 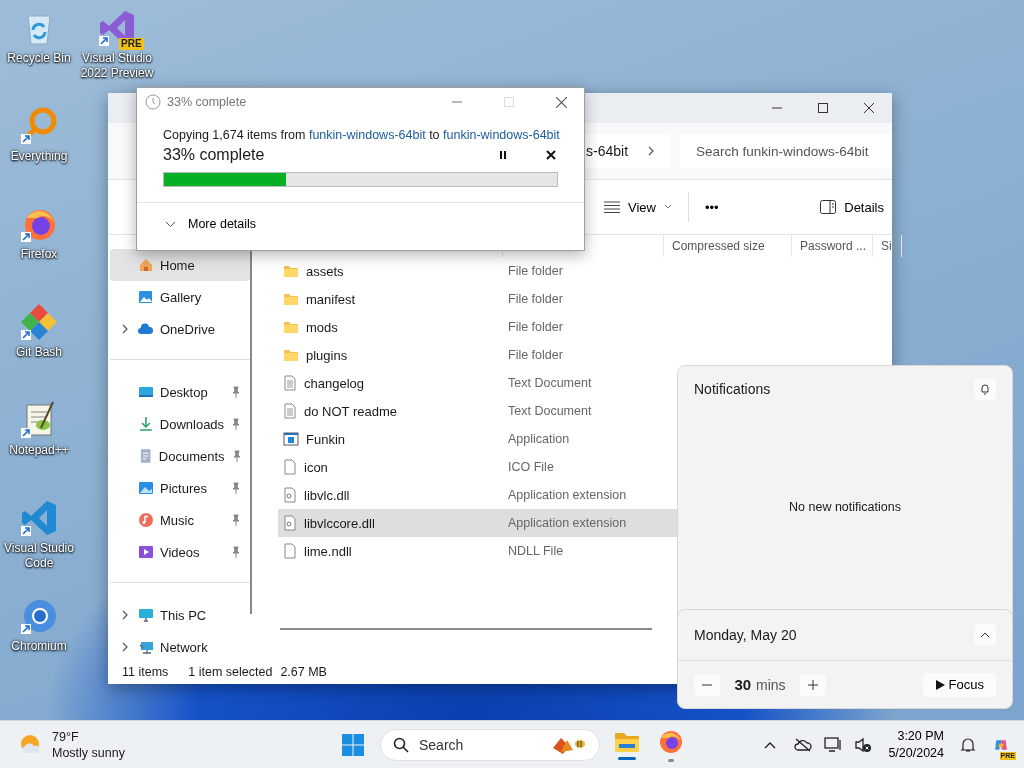 I want to click on speaker-muted-icon, so click(x=863, y=745).